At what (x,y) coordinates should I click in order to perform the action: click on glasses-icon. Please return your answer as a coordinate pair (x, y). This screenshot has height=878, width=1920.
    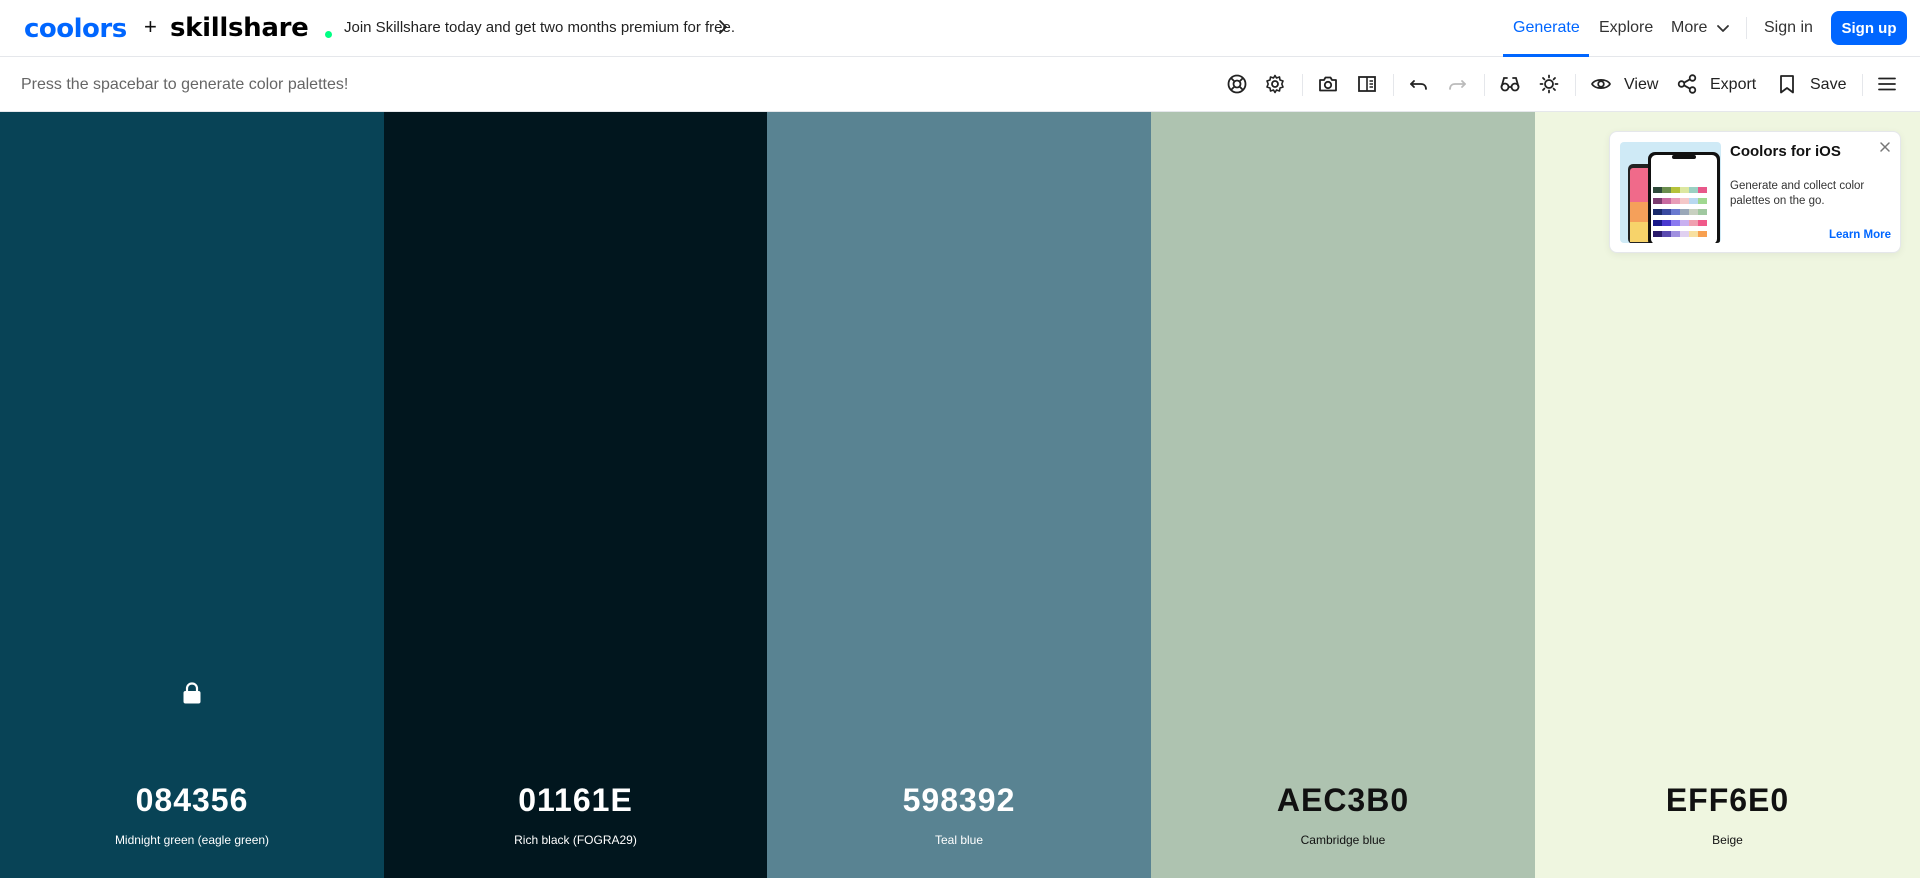
    Looking at the image, I should click on (1510, 84).